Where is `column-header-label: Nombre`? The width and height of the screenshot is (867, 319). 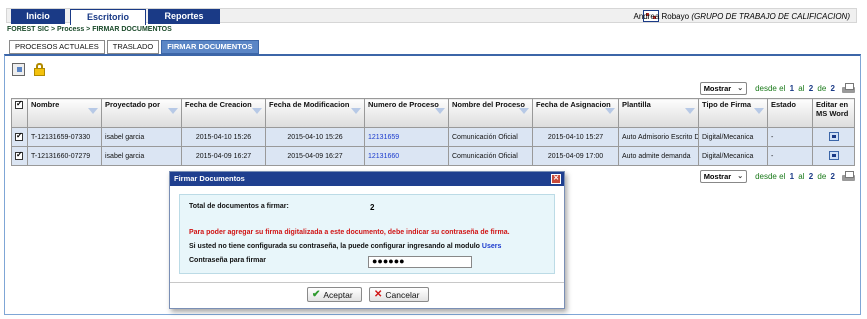 column-header-label: Nombre is located at coordinates (45, 104).